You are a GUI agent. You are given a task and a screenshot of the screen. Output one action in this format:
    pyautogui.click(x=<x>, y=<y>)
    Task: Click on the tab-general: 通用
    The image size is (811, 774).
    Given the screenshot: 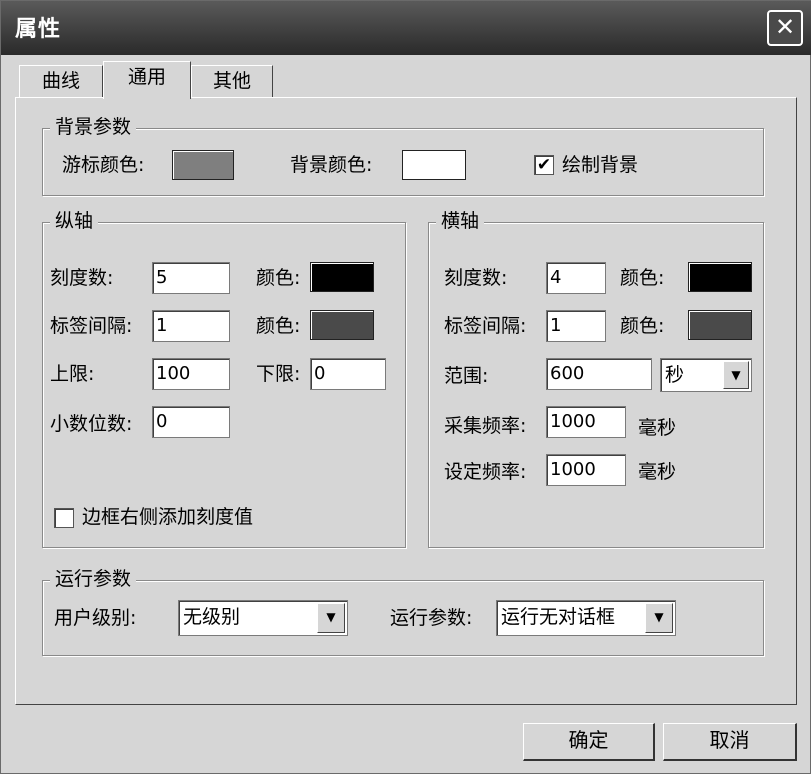 What is the action you would take?
    pyautogui.click(x=147, y=80)
    